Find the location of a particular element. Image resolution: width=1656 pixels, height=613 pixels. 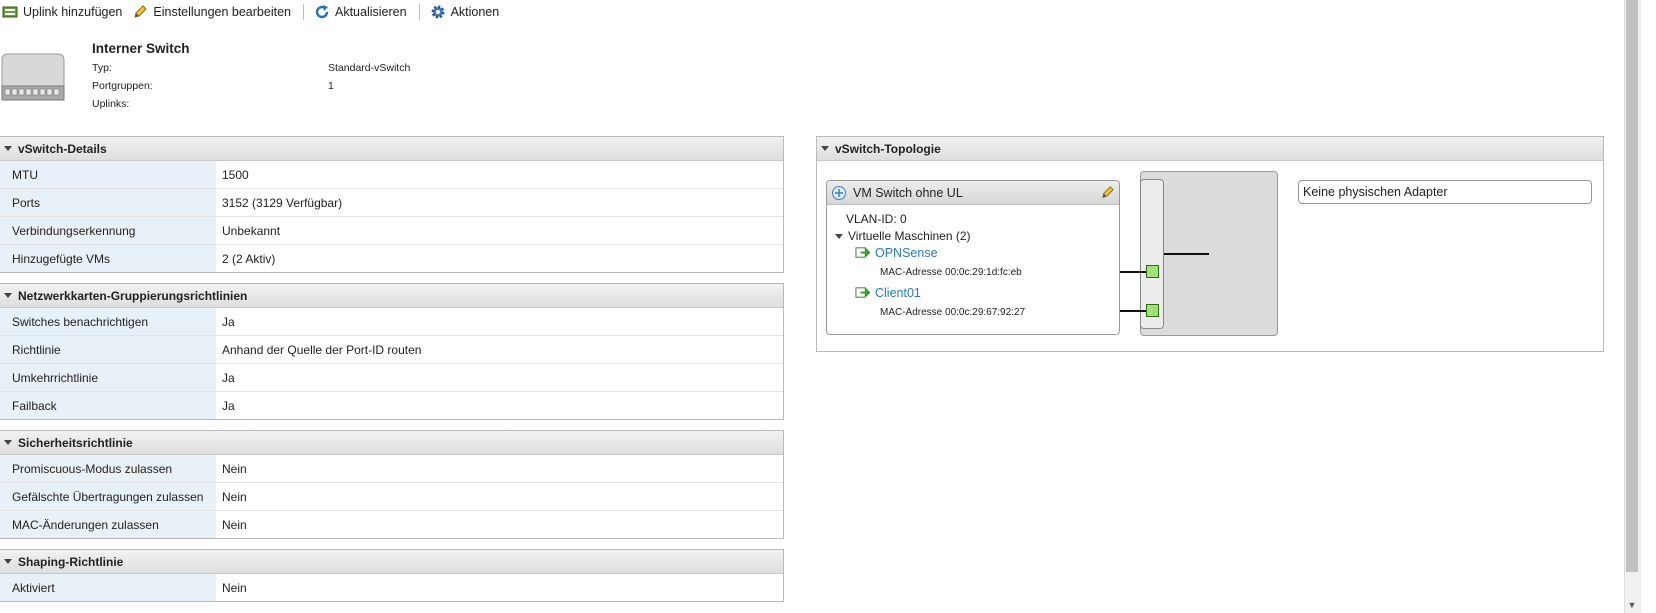

edit-settings-button: Einstellungen bearbeiten is located at coordinates (214, 12).